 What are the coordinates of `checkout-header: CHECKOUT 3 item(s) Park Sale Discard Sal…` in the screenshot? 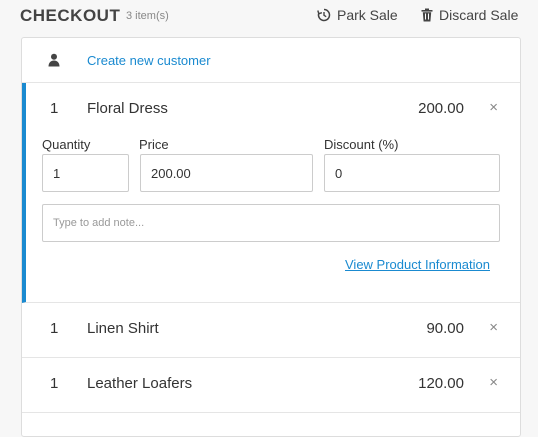 It's located at (269, 17).